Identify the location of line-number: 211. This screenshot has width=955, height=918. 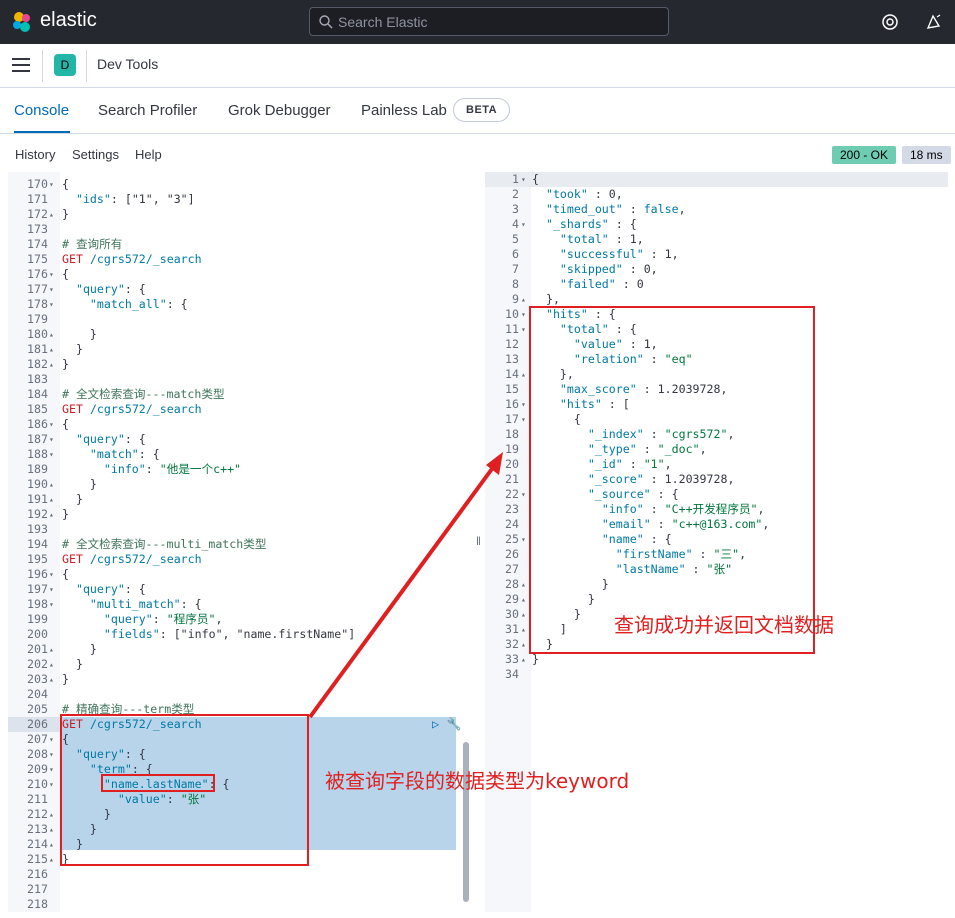
(37, 799).